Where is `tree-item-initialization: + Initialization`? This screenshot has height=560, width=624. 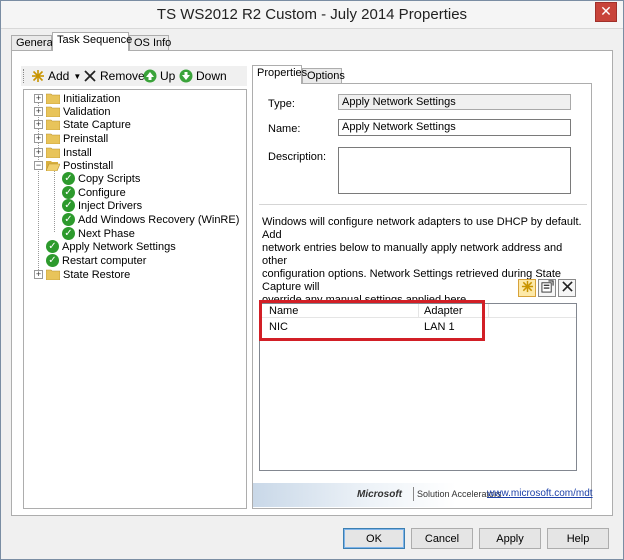
tree-item-initialization: + Initialization is located at coordinates (77, 98).